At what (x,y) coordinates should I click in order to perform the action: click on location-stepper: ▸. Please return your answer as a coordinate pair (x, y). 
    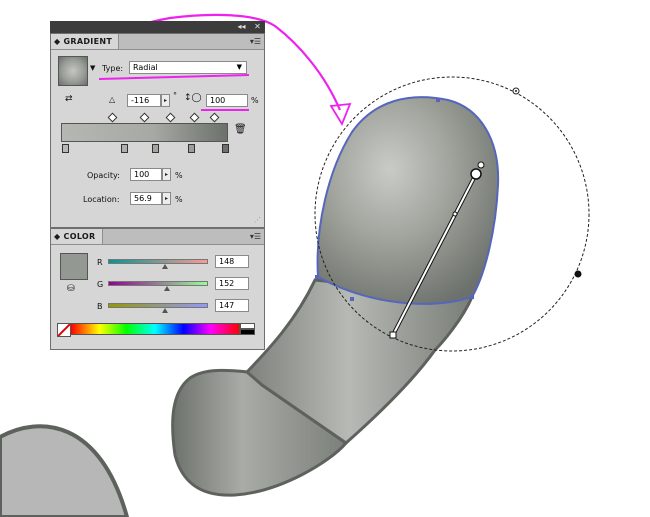
    Looking at the image, I should click on (166, 198).